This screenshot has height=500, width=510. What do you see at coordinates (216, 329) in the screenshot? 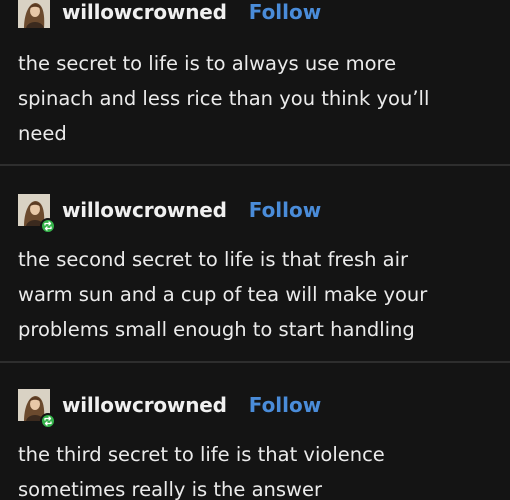
I see `post-text-line: problems small enough to start handling` at bounding box center [216, 329].